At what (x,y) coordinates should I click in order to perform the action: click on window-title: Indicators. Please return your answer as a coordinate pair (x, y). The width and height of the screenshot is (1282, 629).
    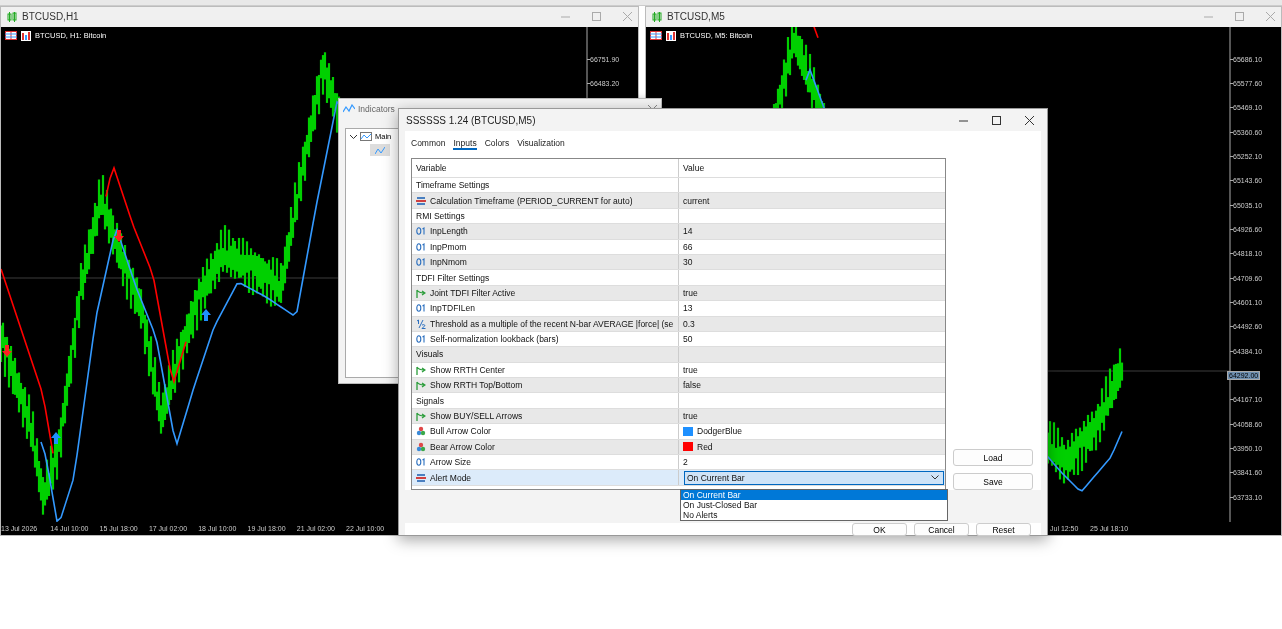
    Looking at the image, I should click on (376, 109).